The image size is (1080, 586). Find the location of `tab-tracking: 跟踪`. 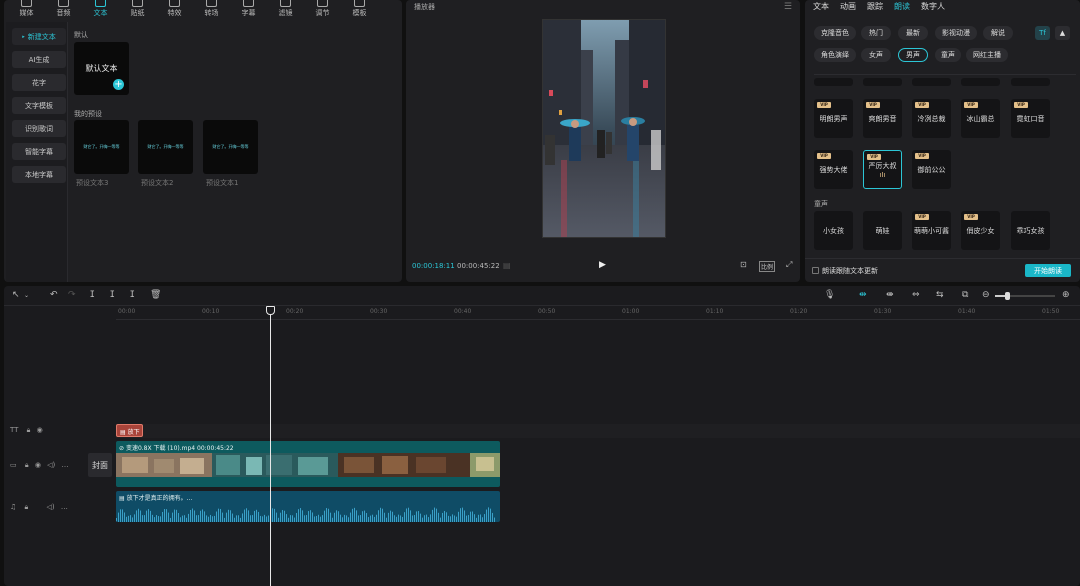

tab-tracking: 跟踪 is located at coordinates (875, 6).